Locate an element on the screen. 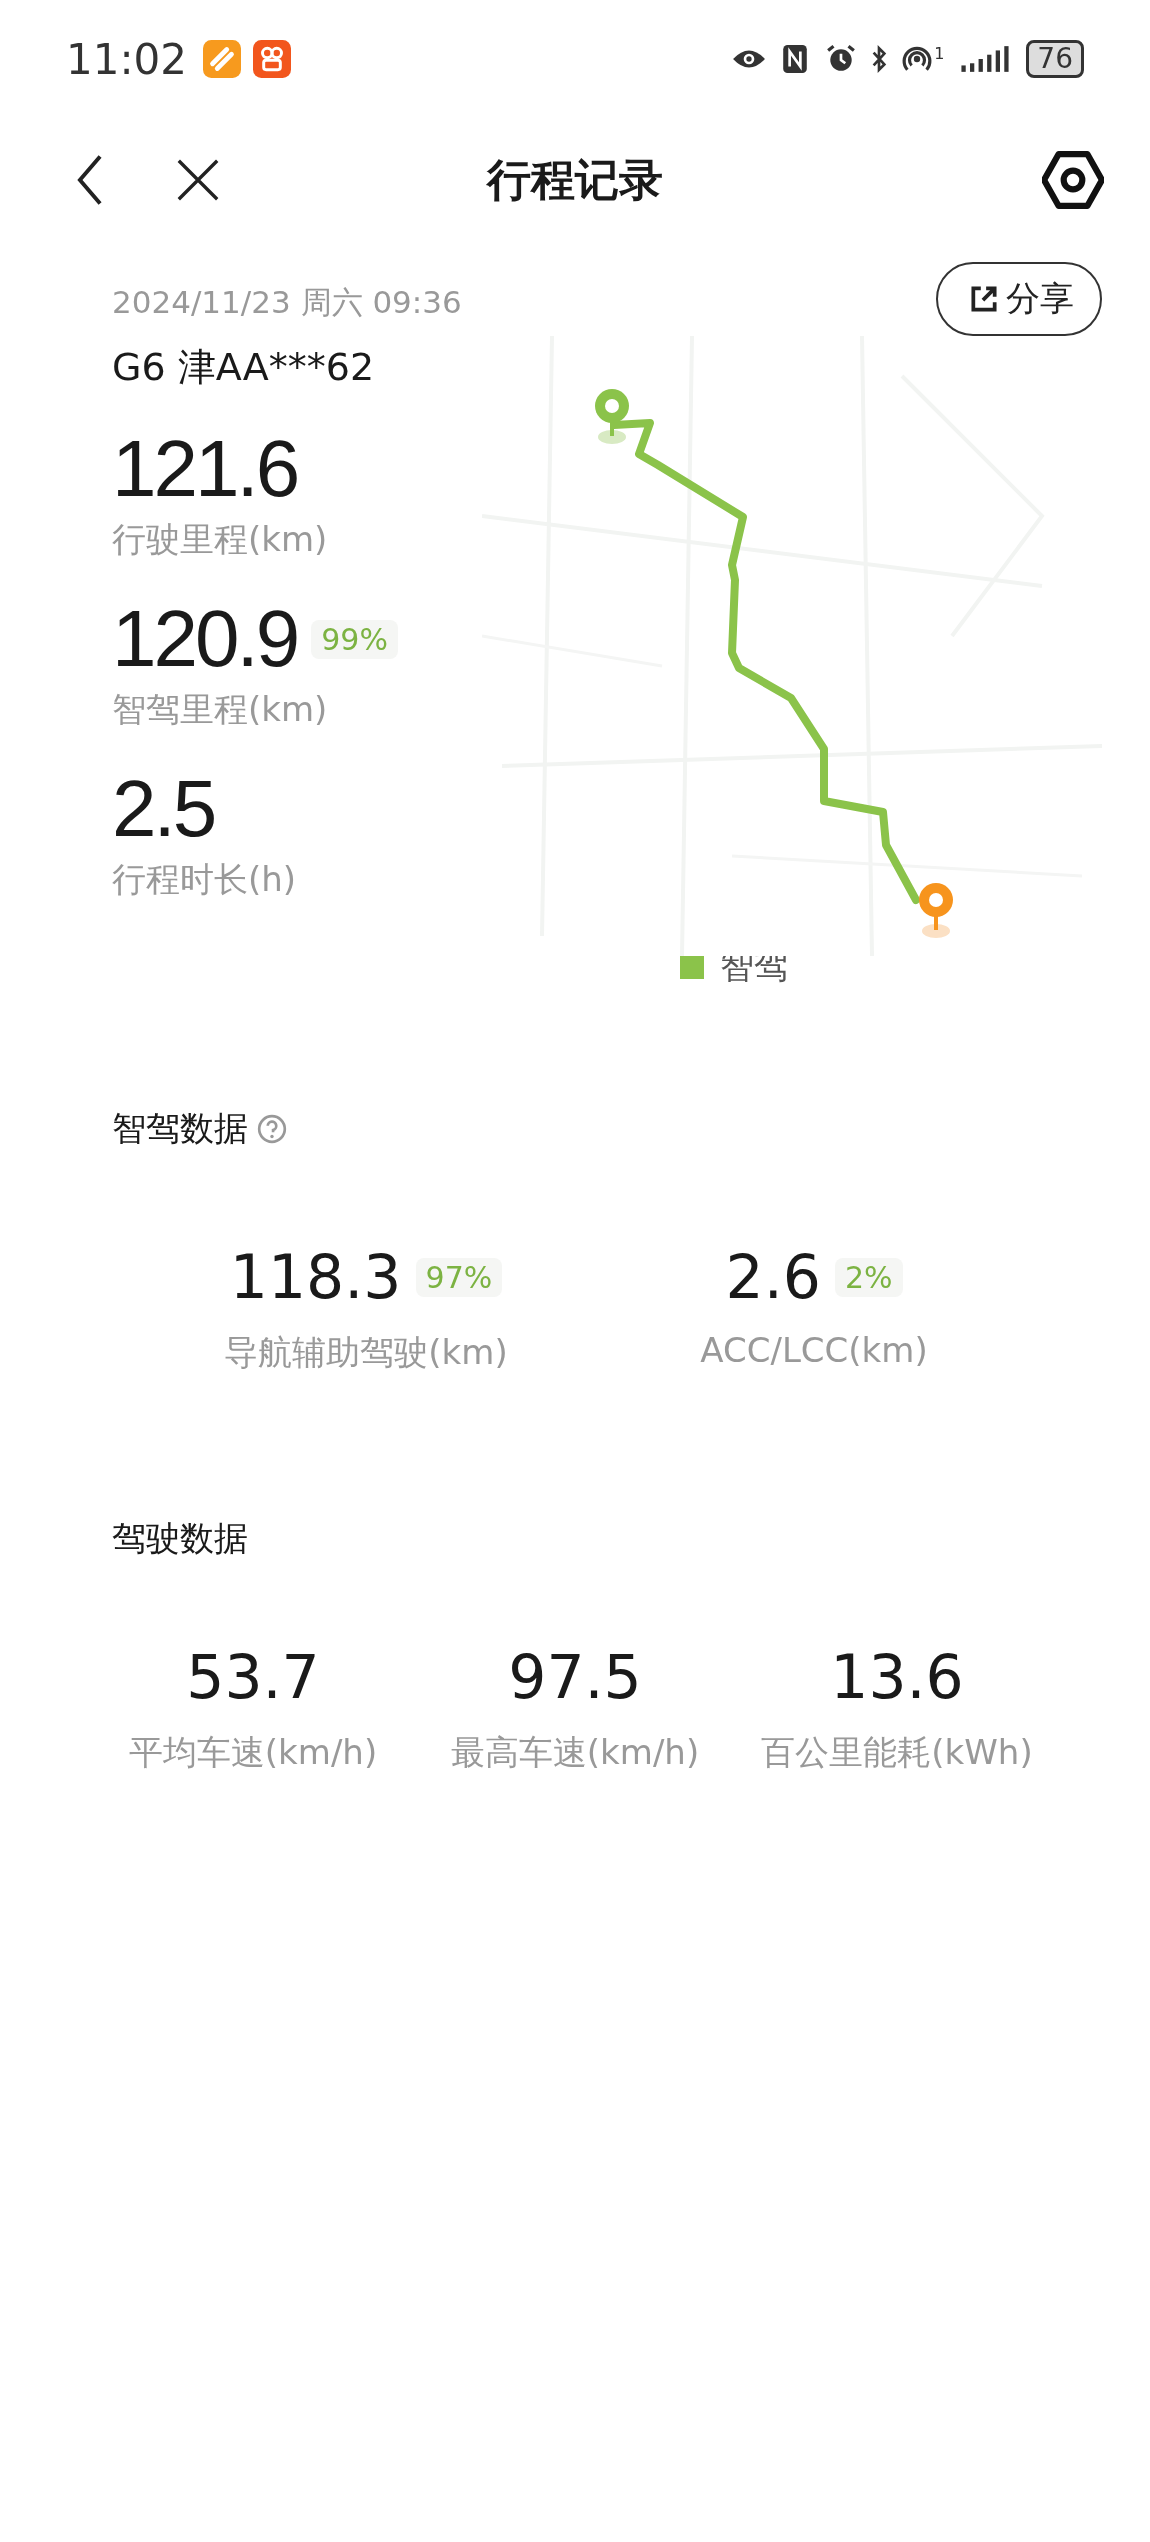 Image resolution: width=1150 pixels, height=2542 pixels. stat-value: 120.9 is located at coordinates (205, 639).